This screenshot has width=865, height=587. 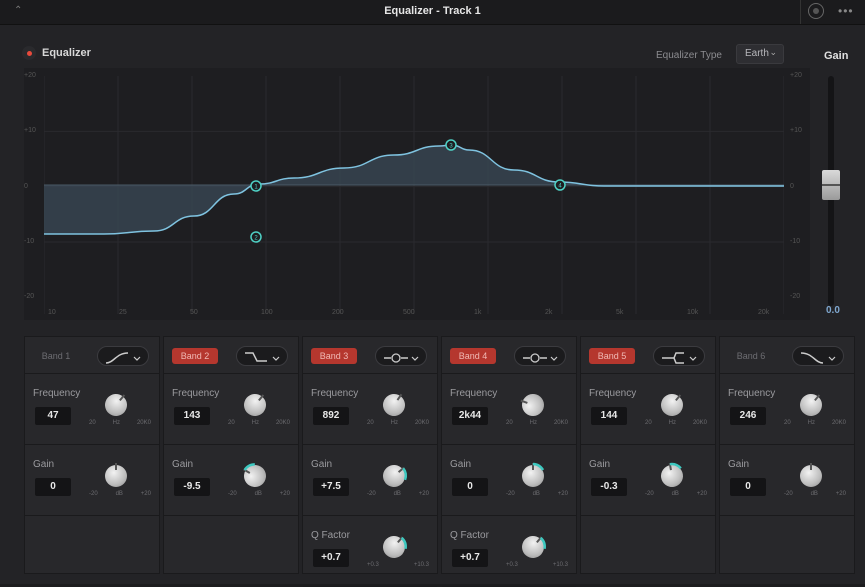 I want to click on gain-title: Gain, so click(x=836, y=56).